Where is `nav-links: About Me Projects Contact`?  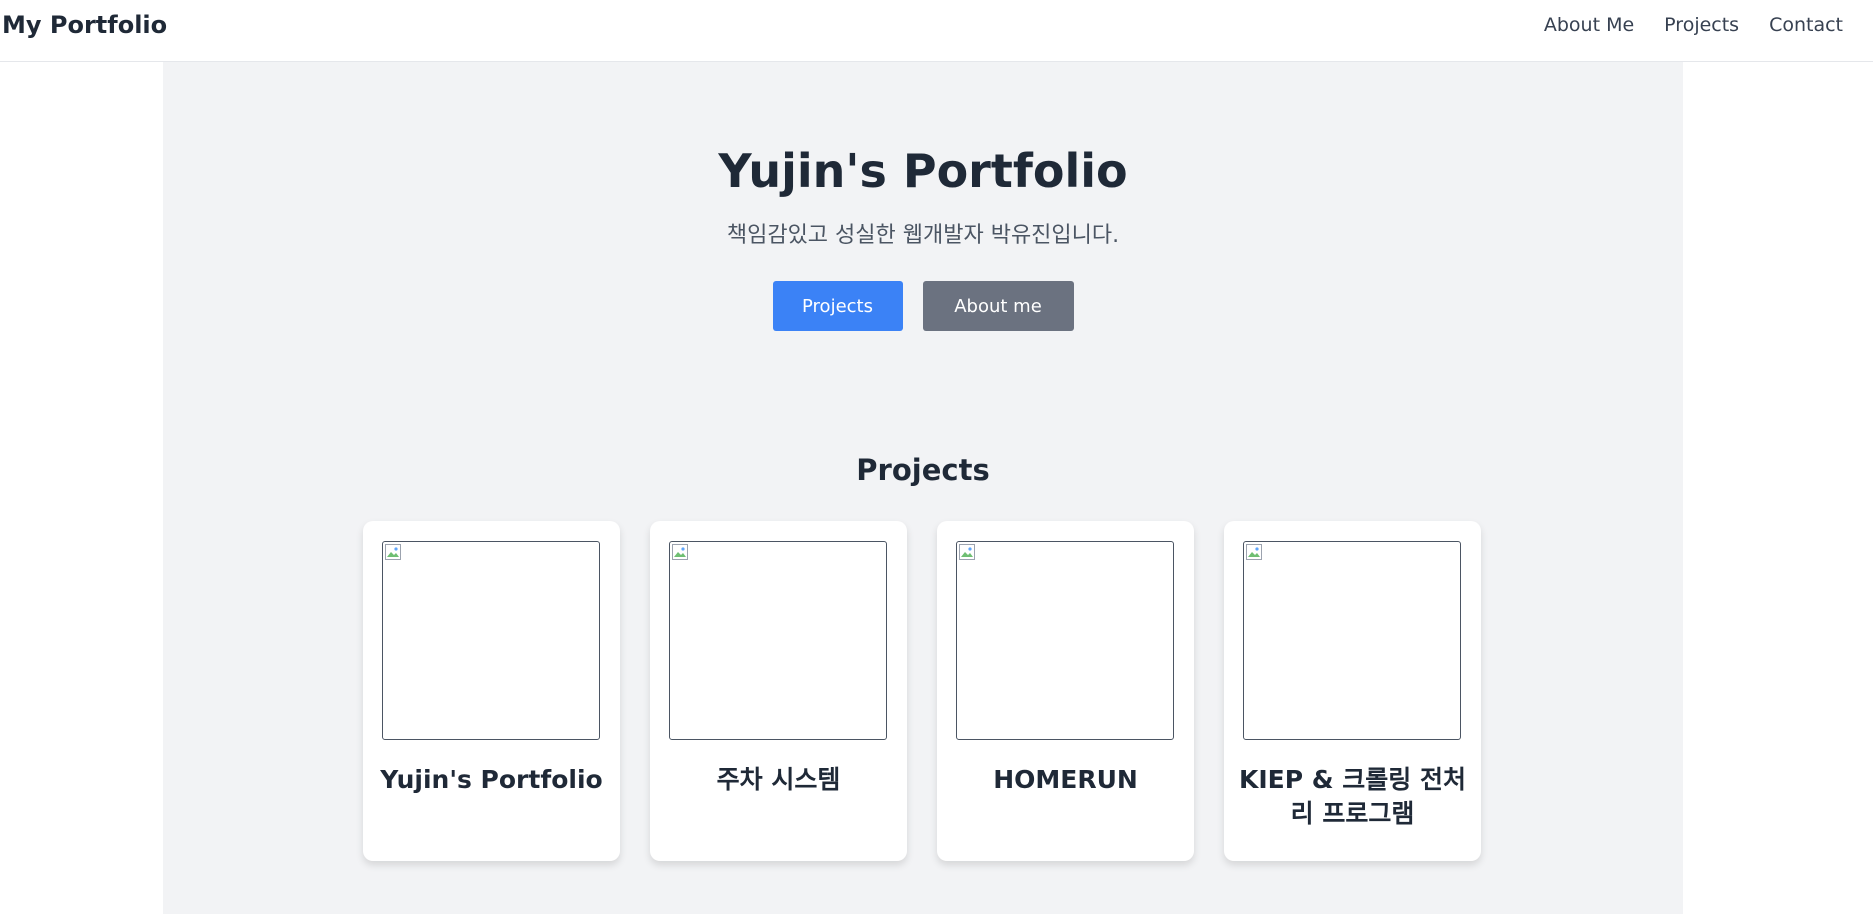
nav-links: About Me Projects Contact is located at coordinates (1693, 25).